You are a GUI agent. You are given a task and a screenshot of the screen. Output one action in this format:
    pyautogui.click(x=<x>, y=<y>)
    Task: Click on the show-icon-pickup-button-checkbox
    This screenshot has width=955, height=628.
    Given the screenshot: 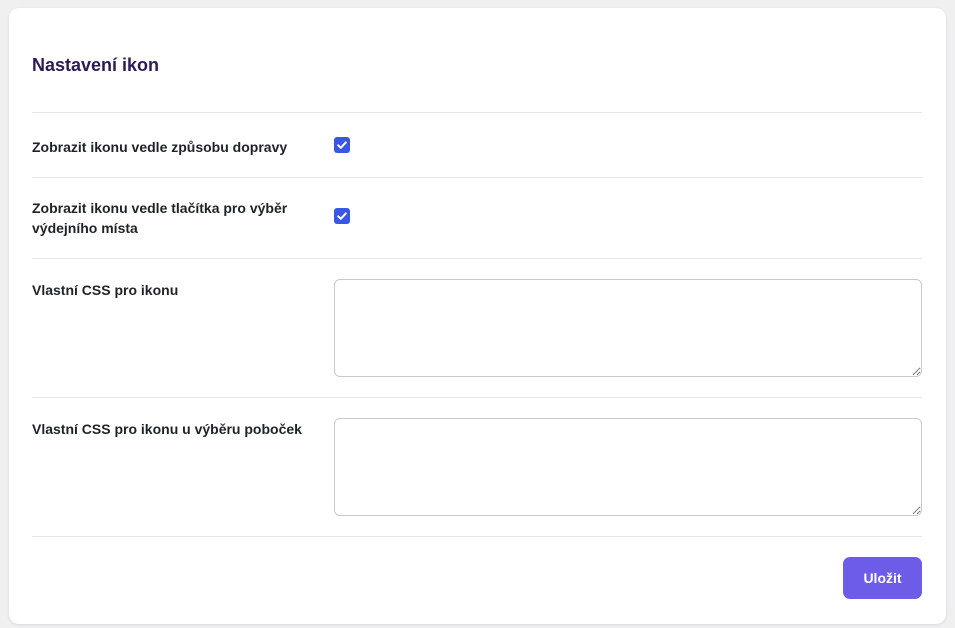 What is the action you would take?
    pyautogui.click(x=342, y=216)
    